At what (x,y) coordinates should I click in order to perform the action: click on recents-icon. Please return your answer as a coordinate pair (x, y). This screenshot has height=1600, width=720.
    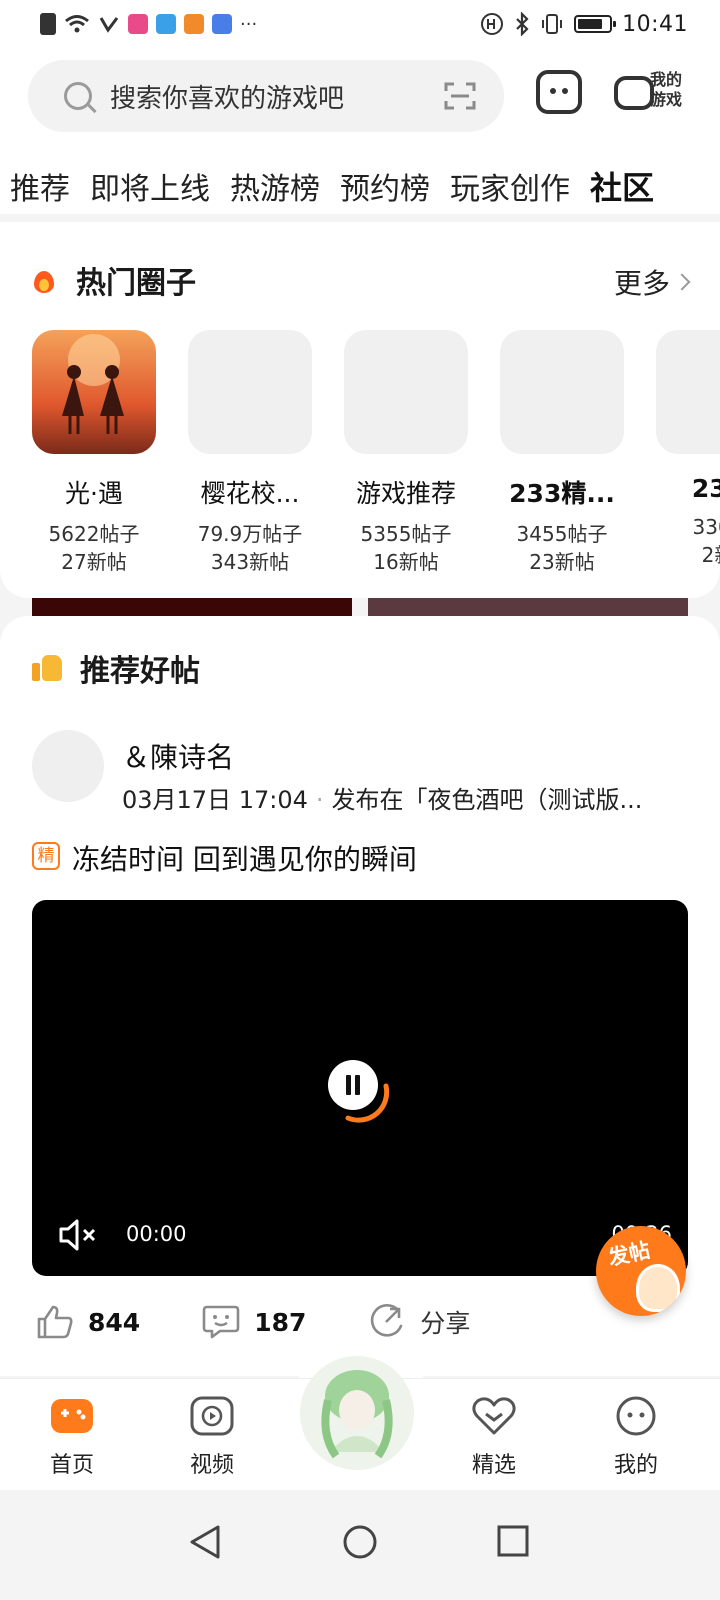
    Looking at the image, I should click on (513, 1541).